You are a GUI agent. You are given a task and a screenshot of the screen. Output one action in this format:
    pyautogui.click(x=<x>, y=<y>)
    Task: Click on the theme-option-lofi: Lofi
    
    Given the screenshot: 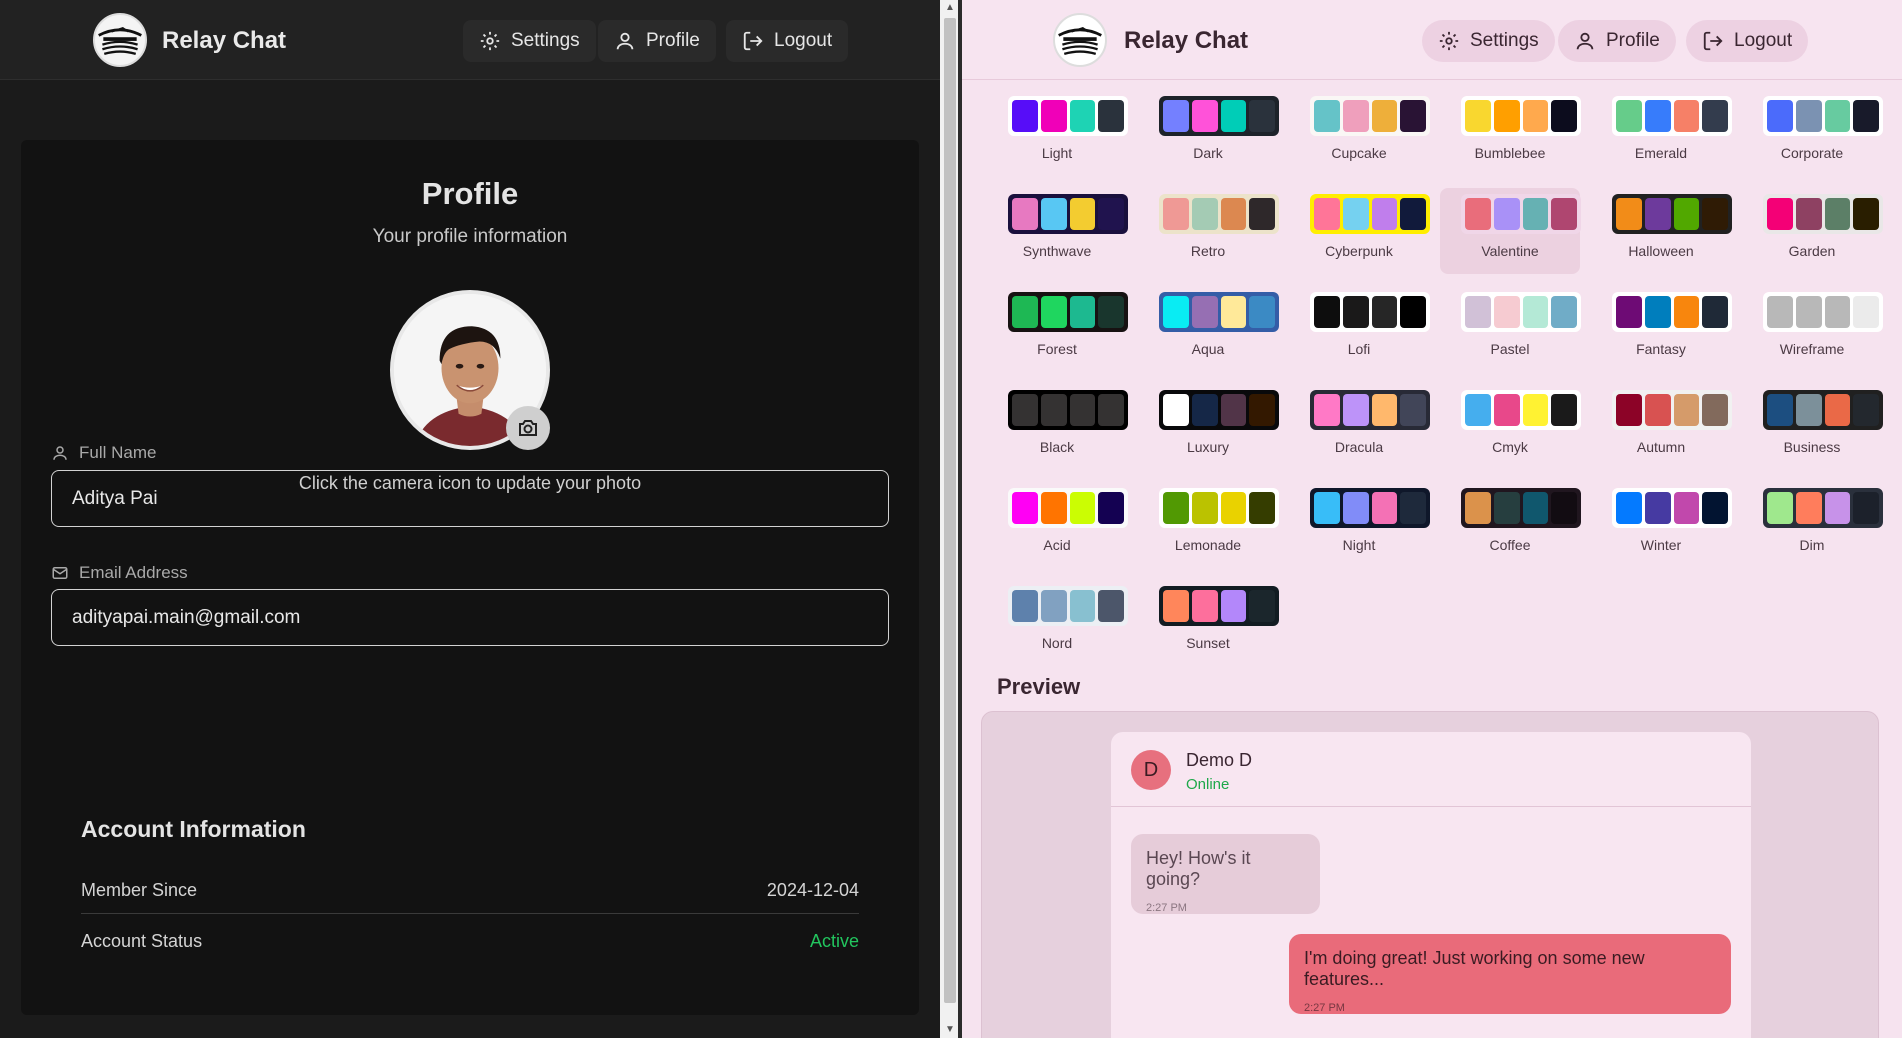 What is the action you would take?
    pyautogui.click(x=1359, y=329)
    